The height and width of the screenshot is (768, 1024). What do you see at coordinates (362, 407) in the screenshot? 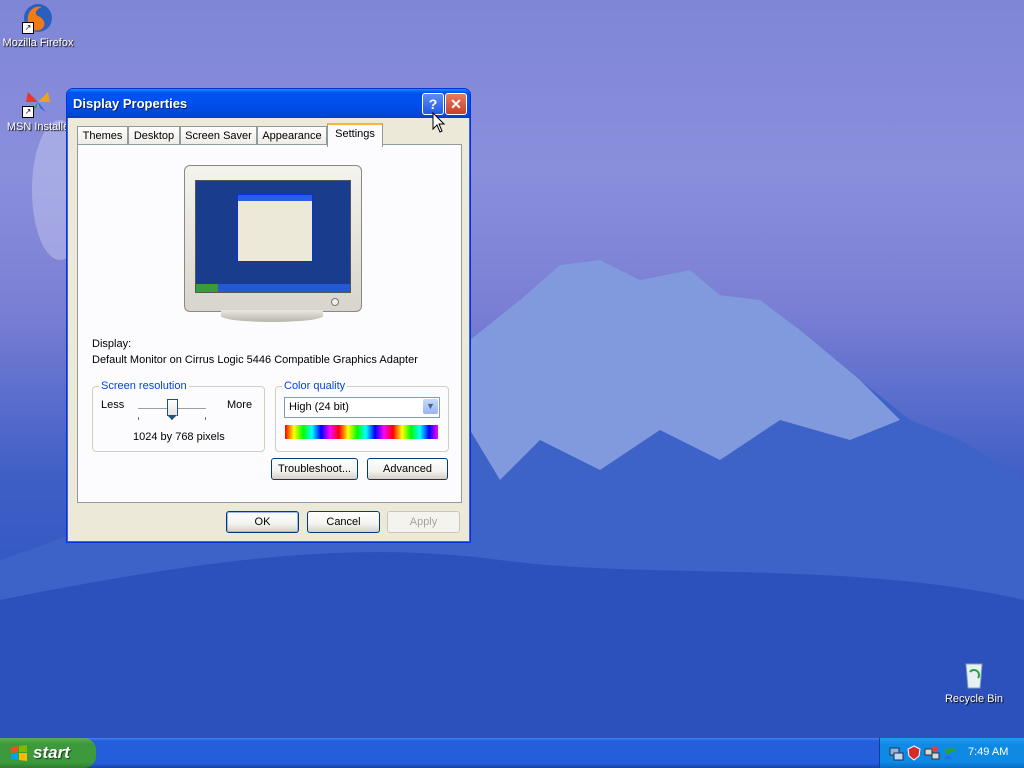
I see `color-quality-select: High (24 bit) ▼` at bounding box center [362, 407].